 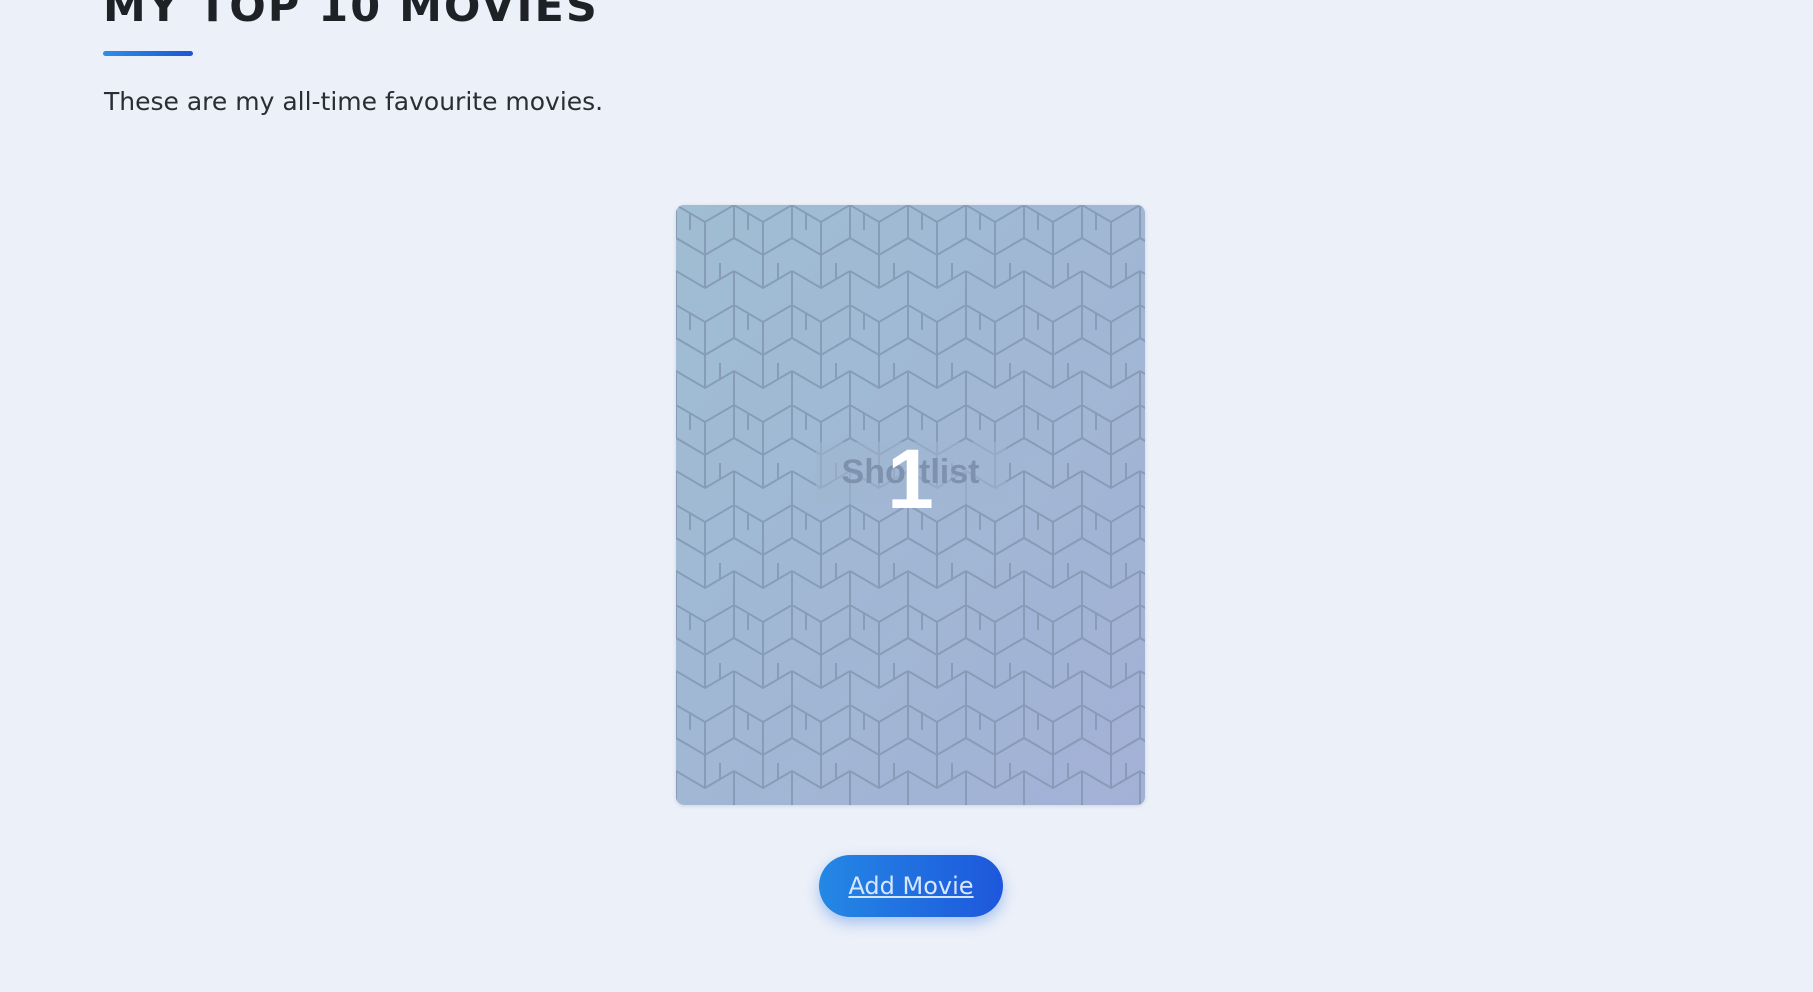 I want to click on add-movie-label: Add Movie, so click(x=911, y=886).